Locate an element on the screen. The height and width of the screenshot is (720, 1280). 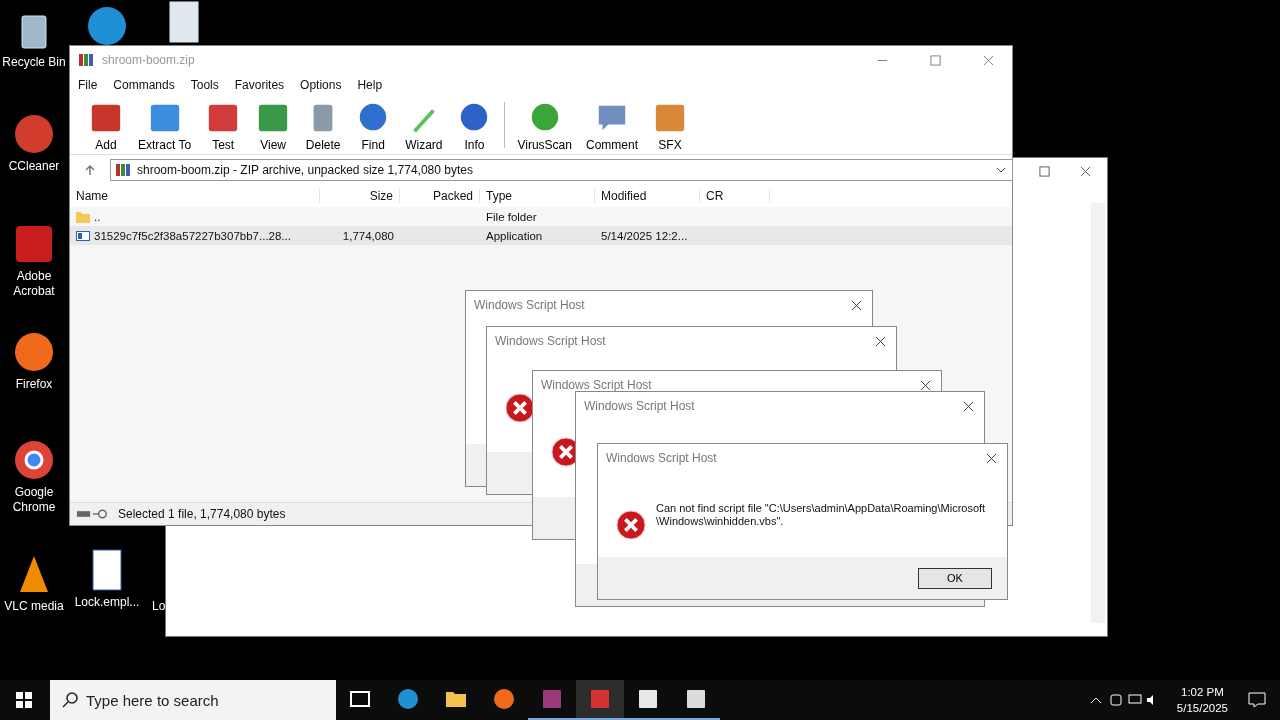
menu-item: Help is located at coordinates (370, 86).